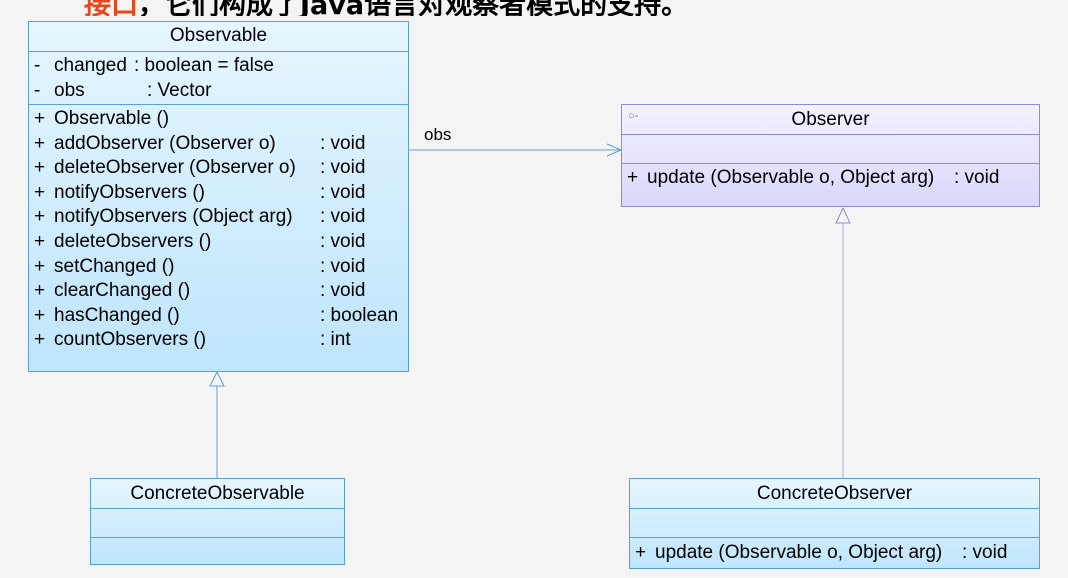  I want to click on operation-row: + deleteObserver (Observer o) : void, so click(218, 168).